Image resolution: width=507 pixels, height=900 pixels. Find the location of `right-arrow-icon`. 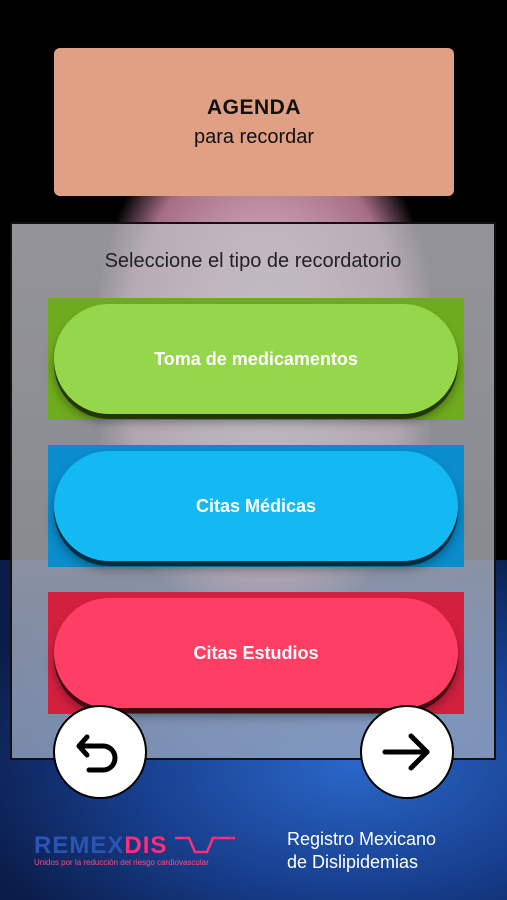

right-arrow-icon is located at coordinates (406, 752).